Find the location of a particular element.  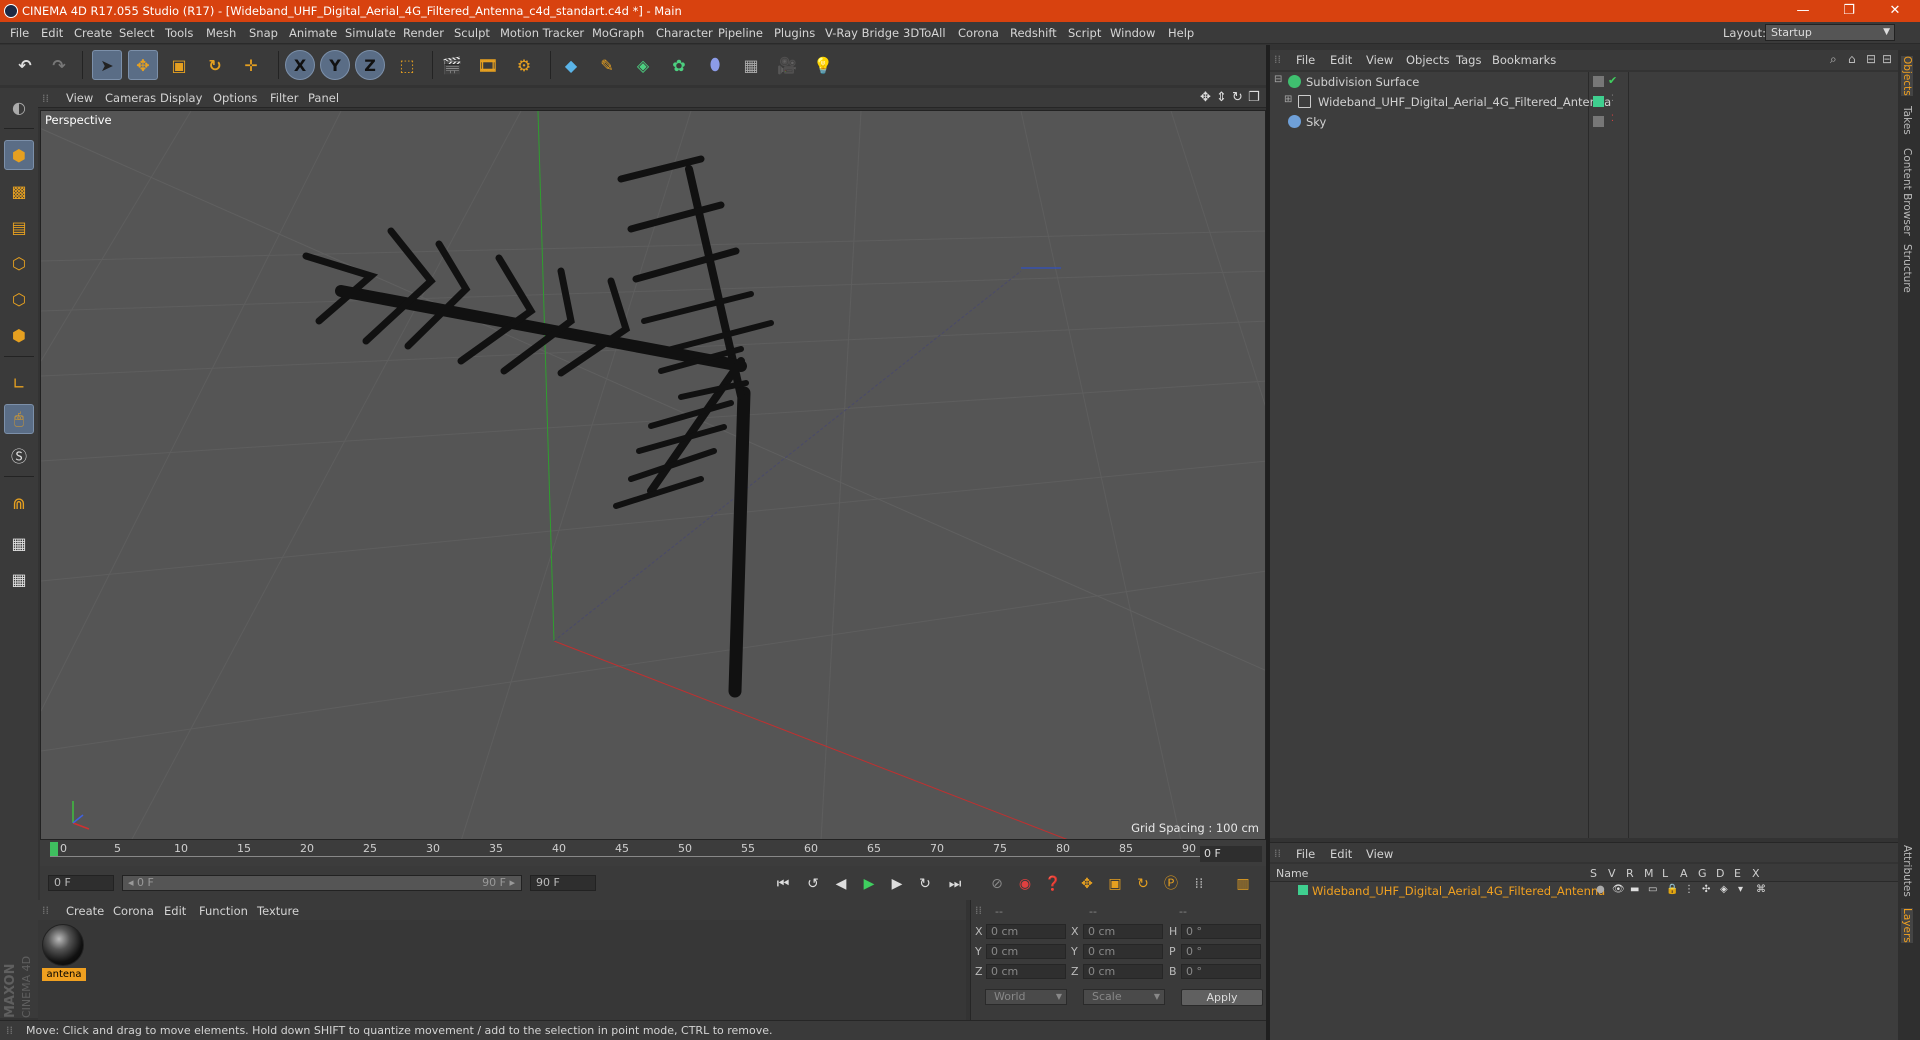

menu-tools: Tools is located at coordinates (179, 33).